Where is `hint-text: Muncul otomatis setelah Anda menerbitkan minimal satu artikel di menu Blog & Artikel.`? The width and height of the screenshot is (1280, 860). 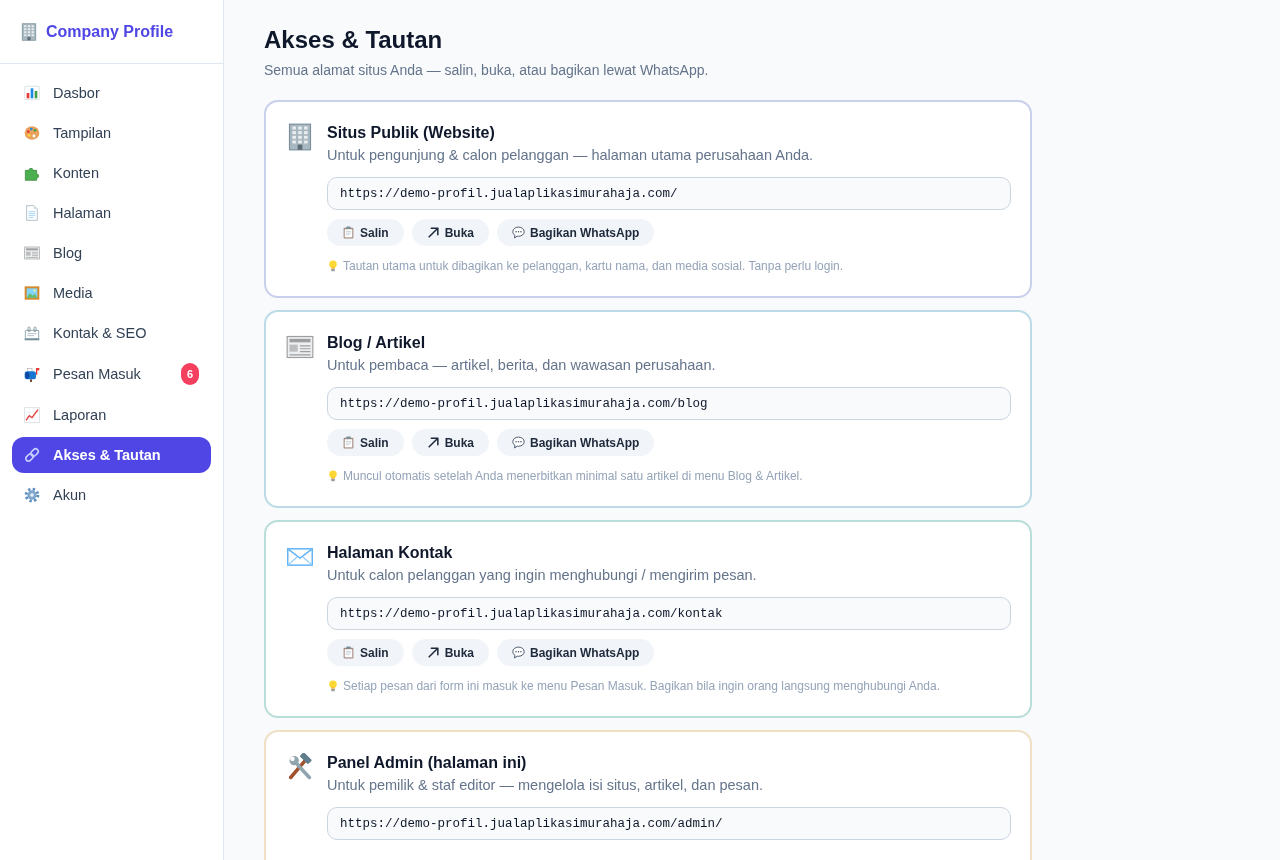
hint-text: Muncul otomatis setelah Anda menerbitkan minimal satu artikel di menu Blog & Artikel. is located at coordinates (573, 476).